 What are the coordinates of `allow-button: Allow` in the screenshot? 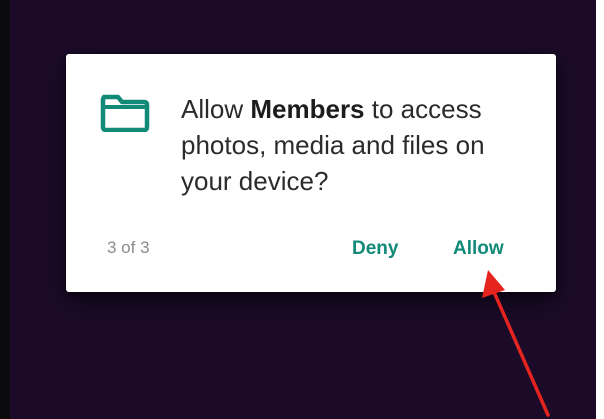 It's located at (478, 249).